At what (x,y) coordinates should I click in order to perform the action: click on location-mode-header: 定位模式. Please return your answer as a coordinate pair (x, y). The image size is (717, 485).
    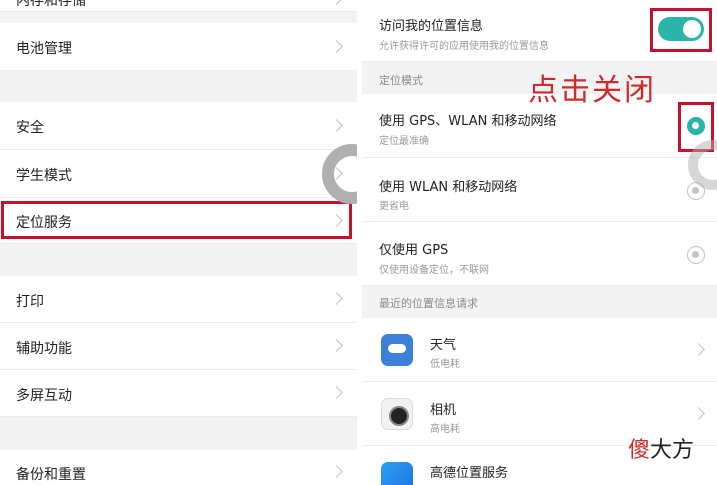
    Looking at the image, I should click on (401, 80).